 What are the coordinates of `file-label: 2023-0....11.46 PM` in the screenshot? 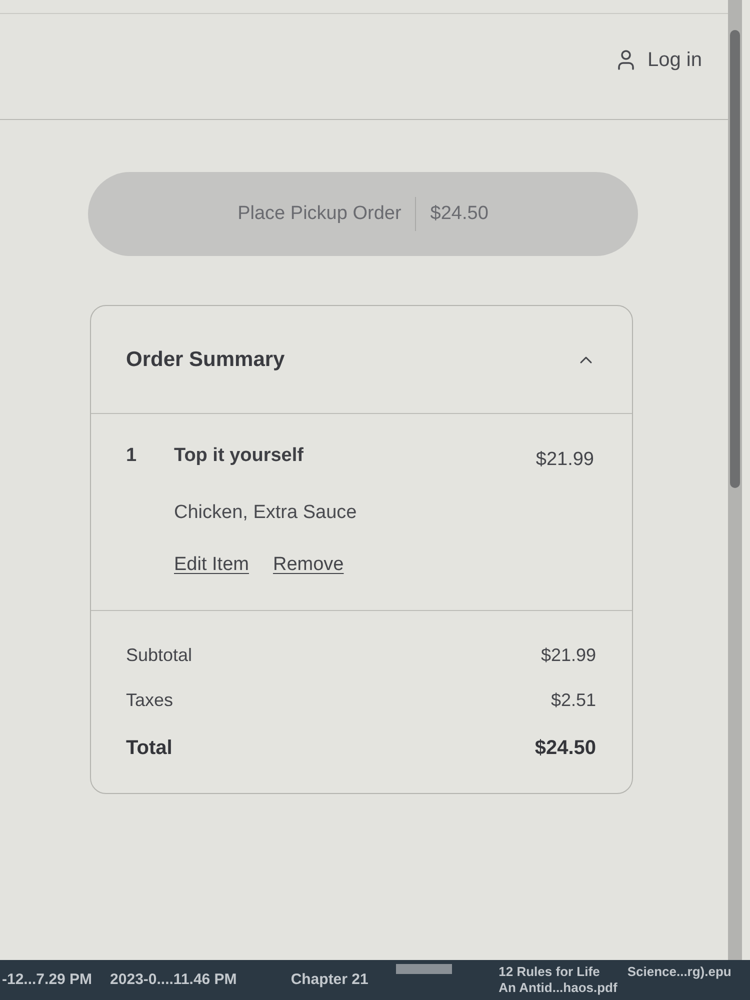 It's located at (173, 980).